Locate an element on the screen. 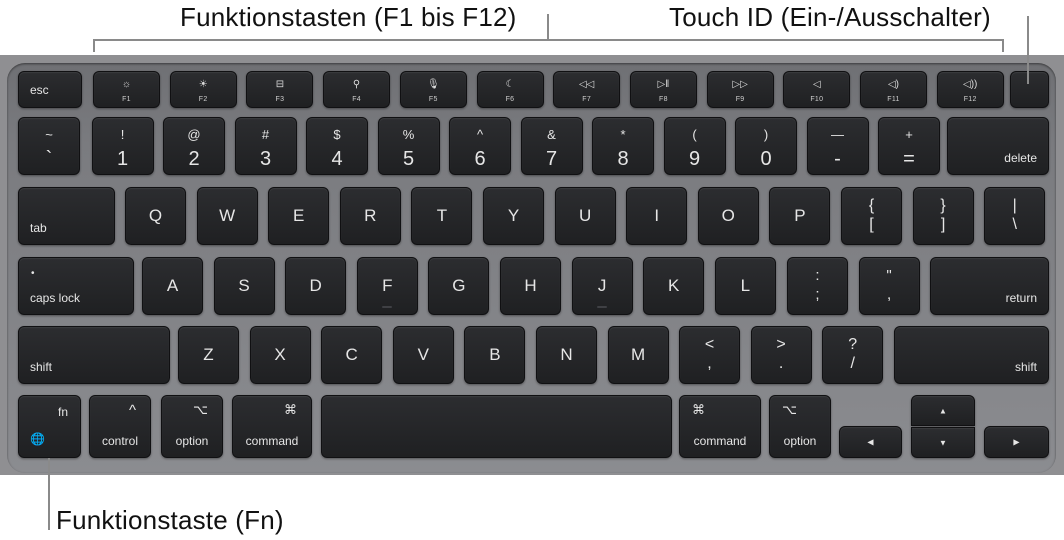 Image resolution: width=1064 pixels, height=540 pixels. number-row-key: (9 is located at coordinates (694, 146).